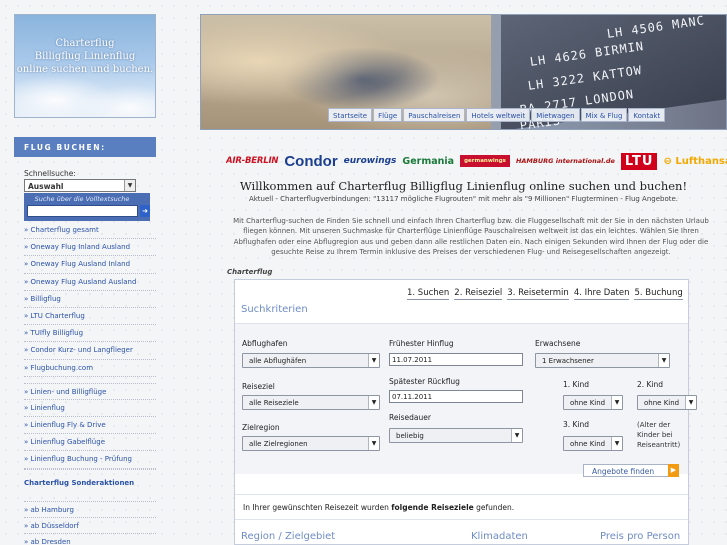  Describe the element at coordinates (662, 403) in the screenshot. I see `child2-select-value: ohne Kind` at that location.